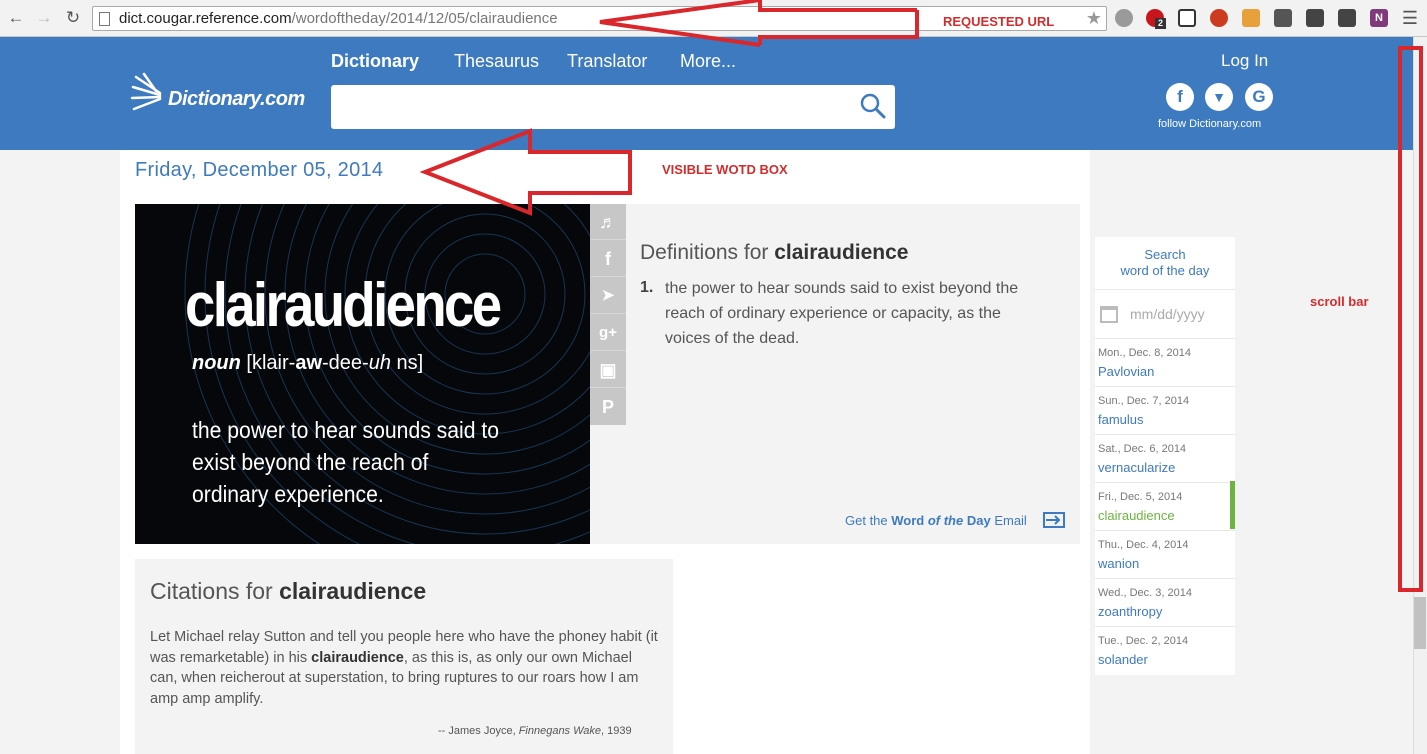 The height and width of the screenshot is (754, 1427). Describe the element at coordinates (725, 169) in the screenshot. I see `visible-wotd-label: VISIBLE WOTD BOX` at that location.